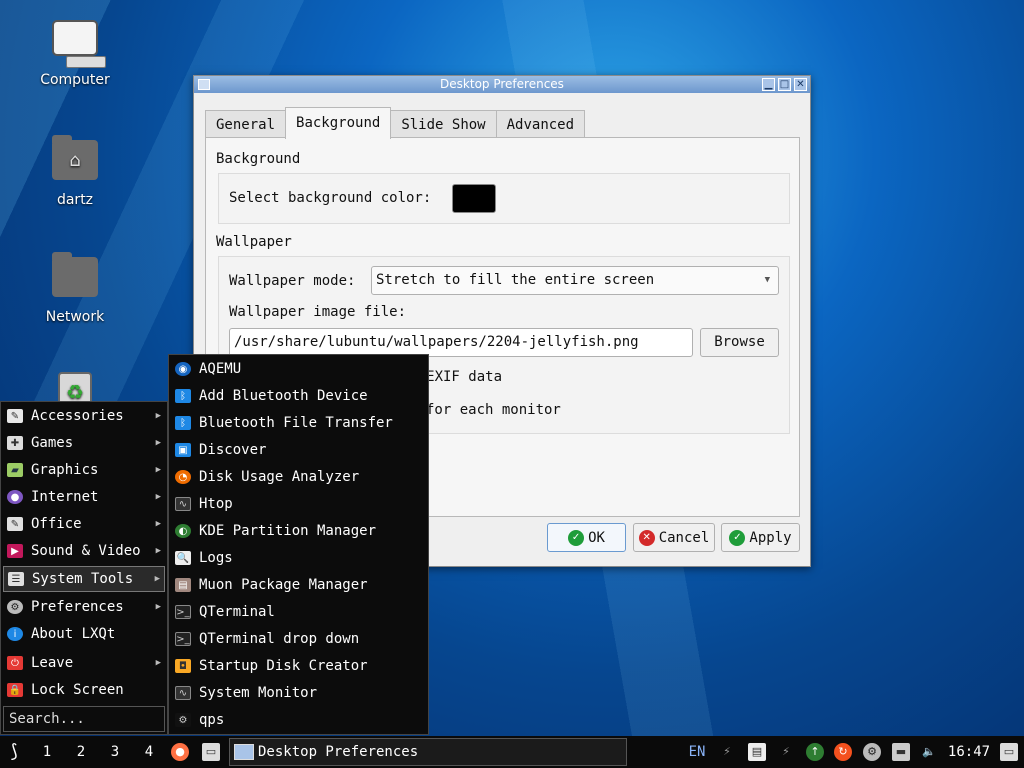 The width and height of the screenshot is (1024, 768). What do you see at coordinates (183, 531) in the screenshot?
I see `partition-icon: ◐` at bounding box center [183, 531].